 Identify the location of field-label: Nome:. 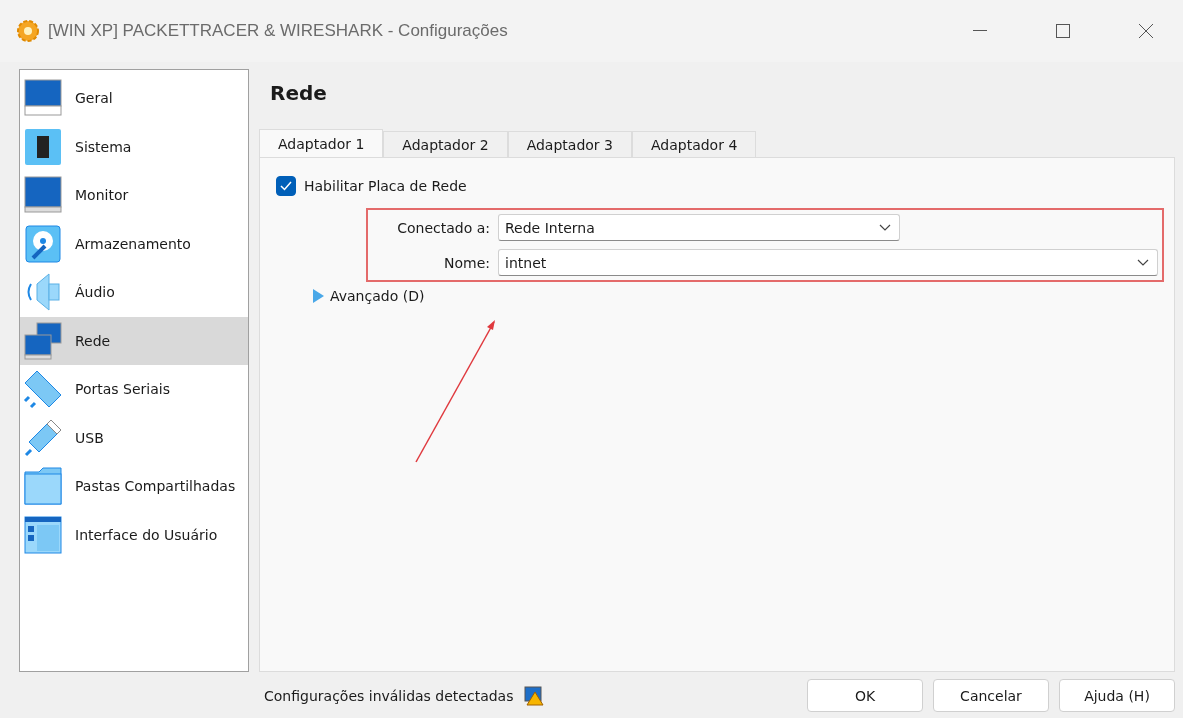
(466, 262).